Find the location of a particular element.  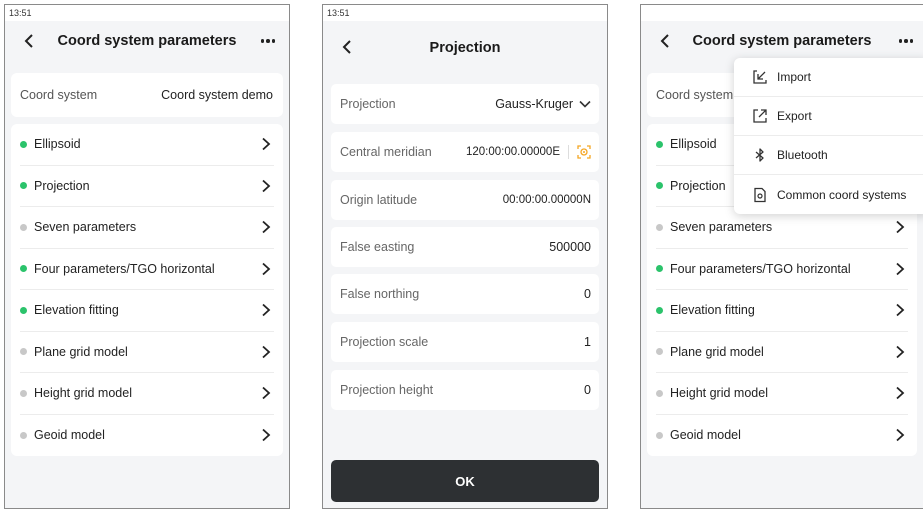

false-easting-field: False easting 500000 is located at coordinates (465, 247).